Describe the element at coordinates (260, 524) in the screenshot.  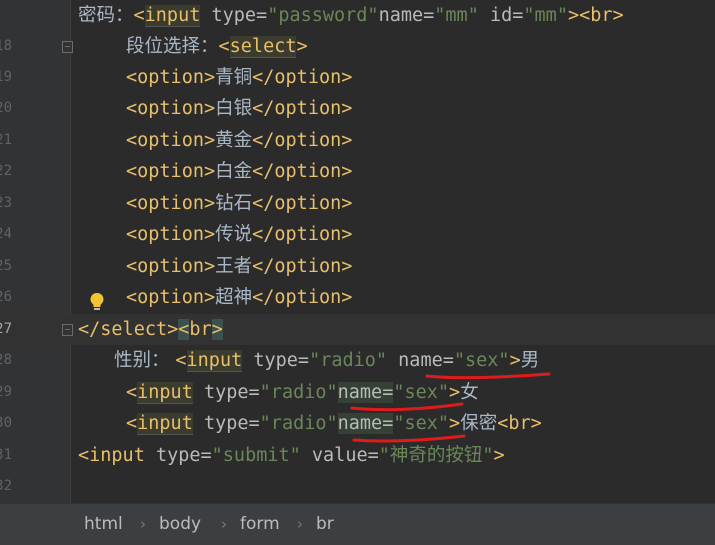
I see `breadcrumb-item-form: form` at that location.